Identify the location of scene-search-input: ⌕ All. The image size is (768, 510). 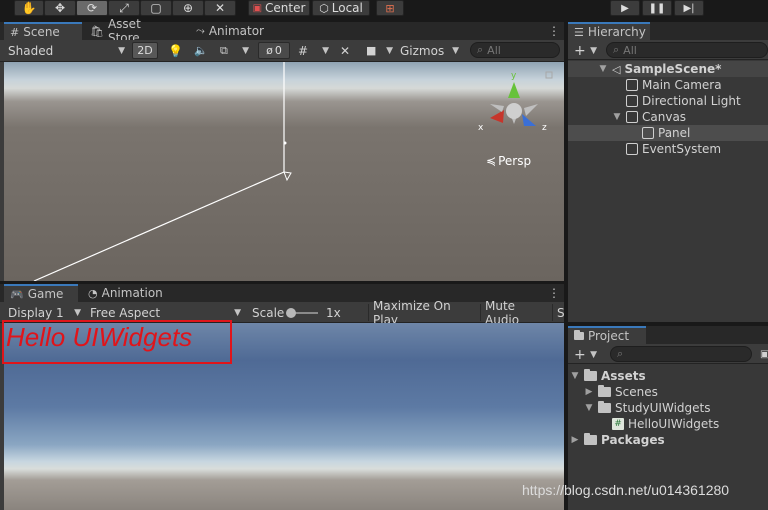
(515, 50).